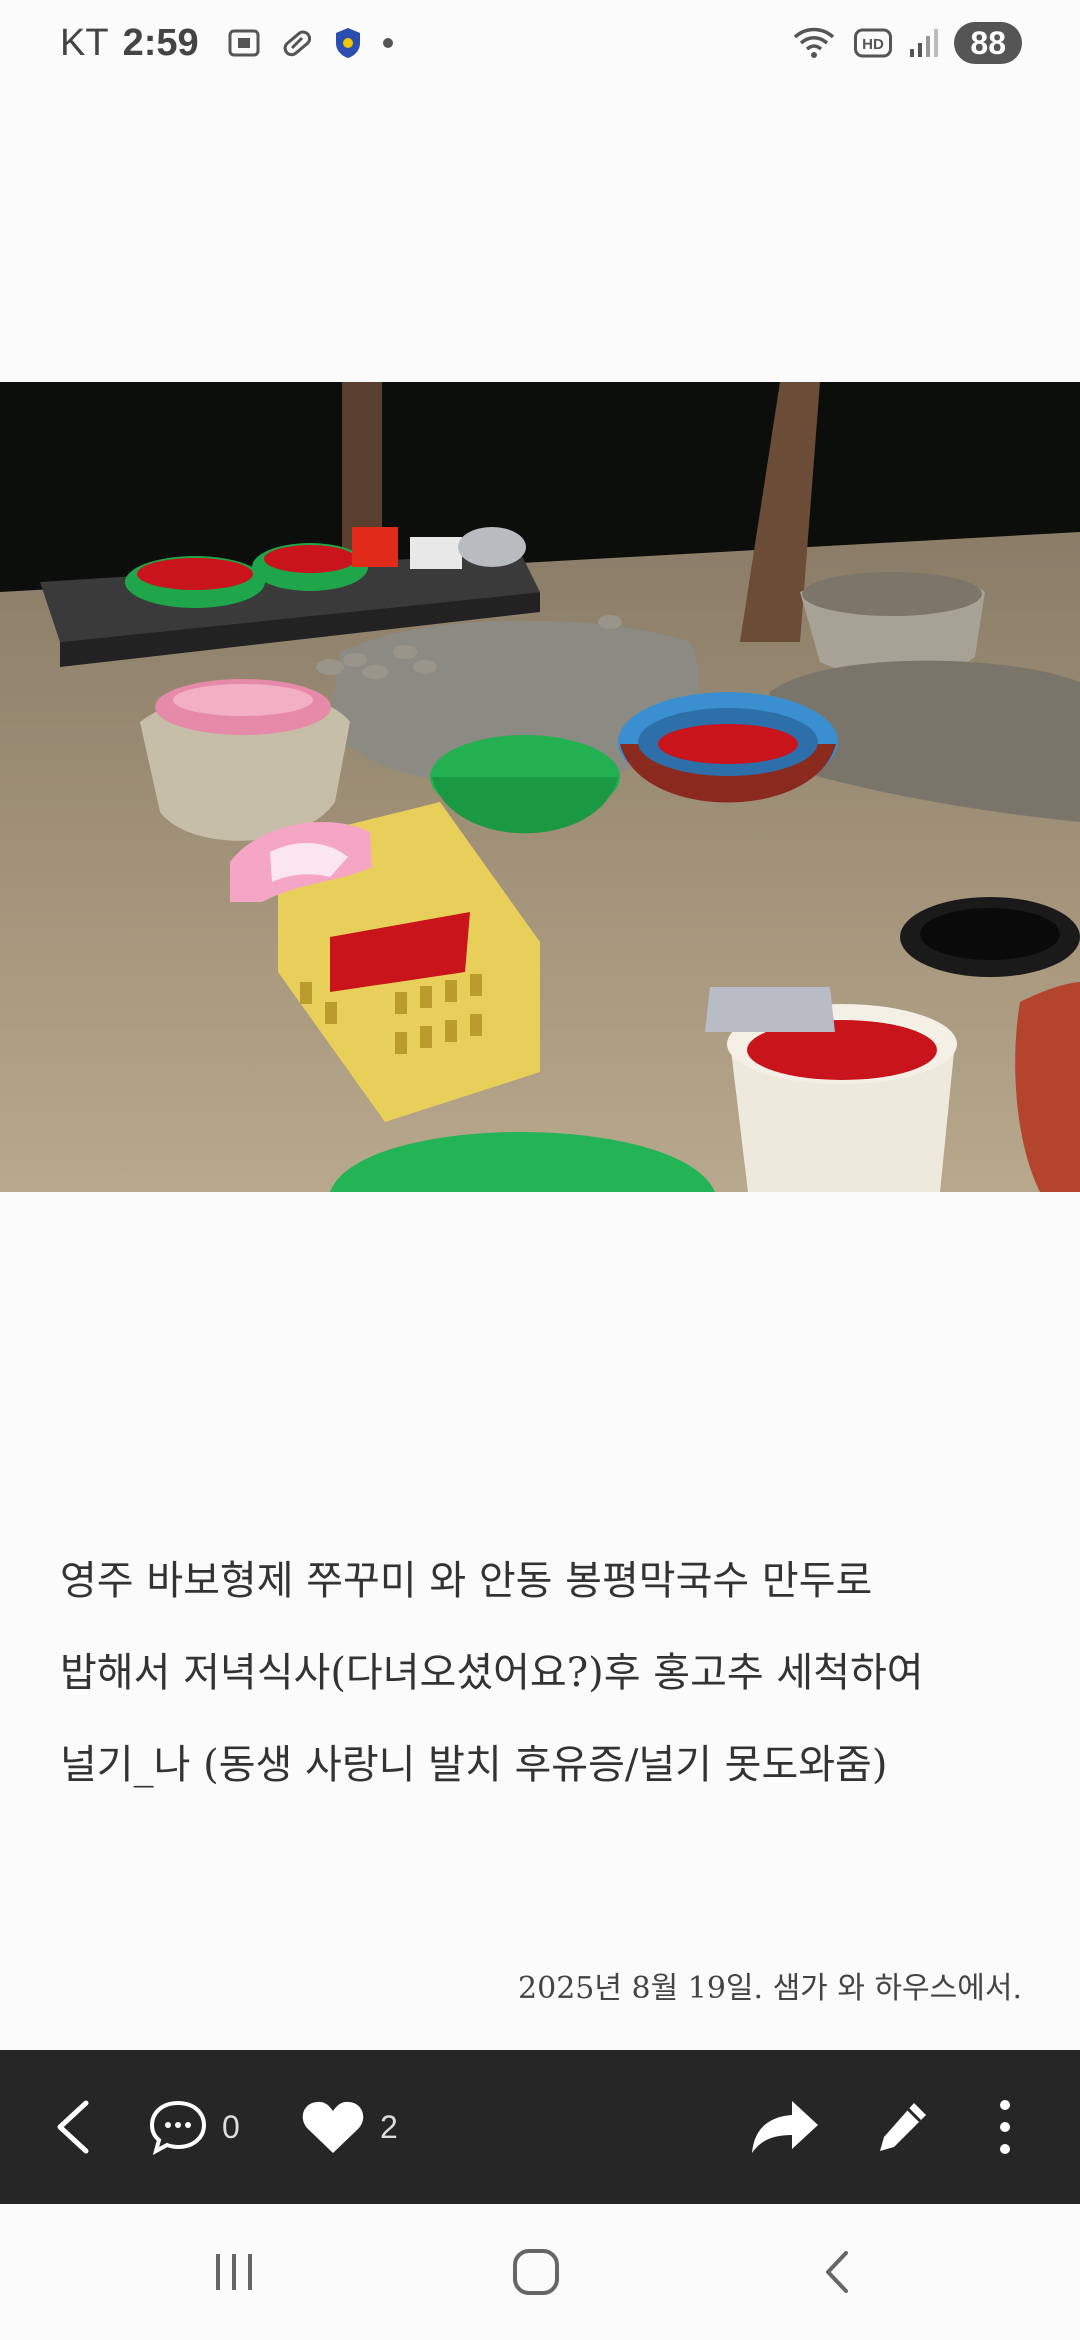  Describe the element at coordinates (244, 43) in the screenshot. I see `screenshot-icon` at that location.